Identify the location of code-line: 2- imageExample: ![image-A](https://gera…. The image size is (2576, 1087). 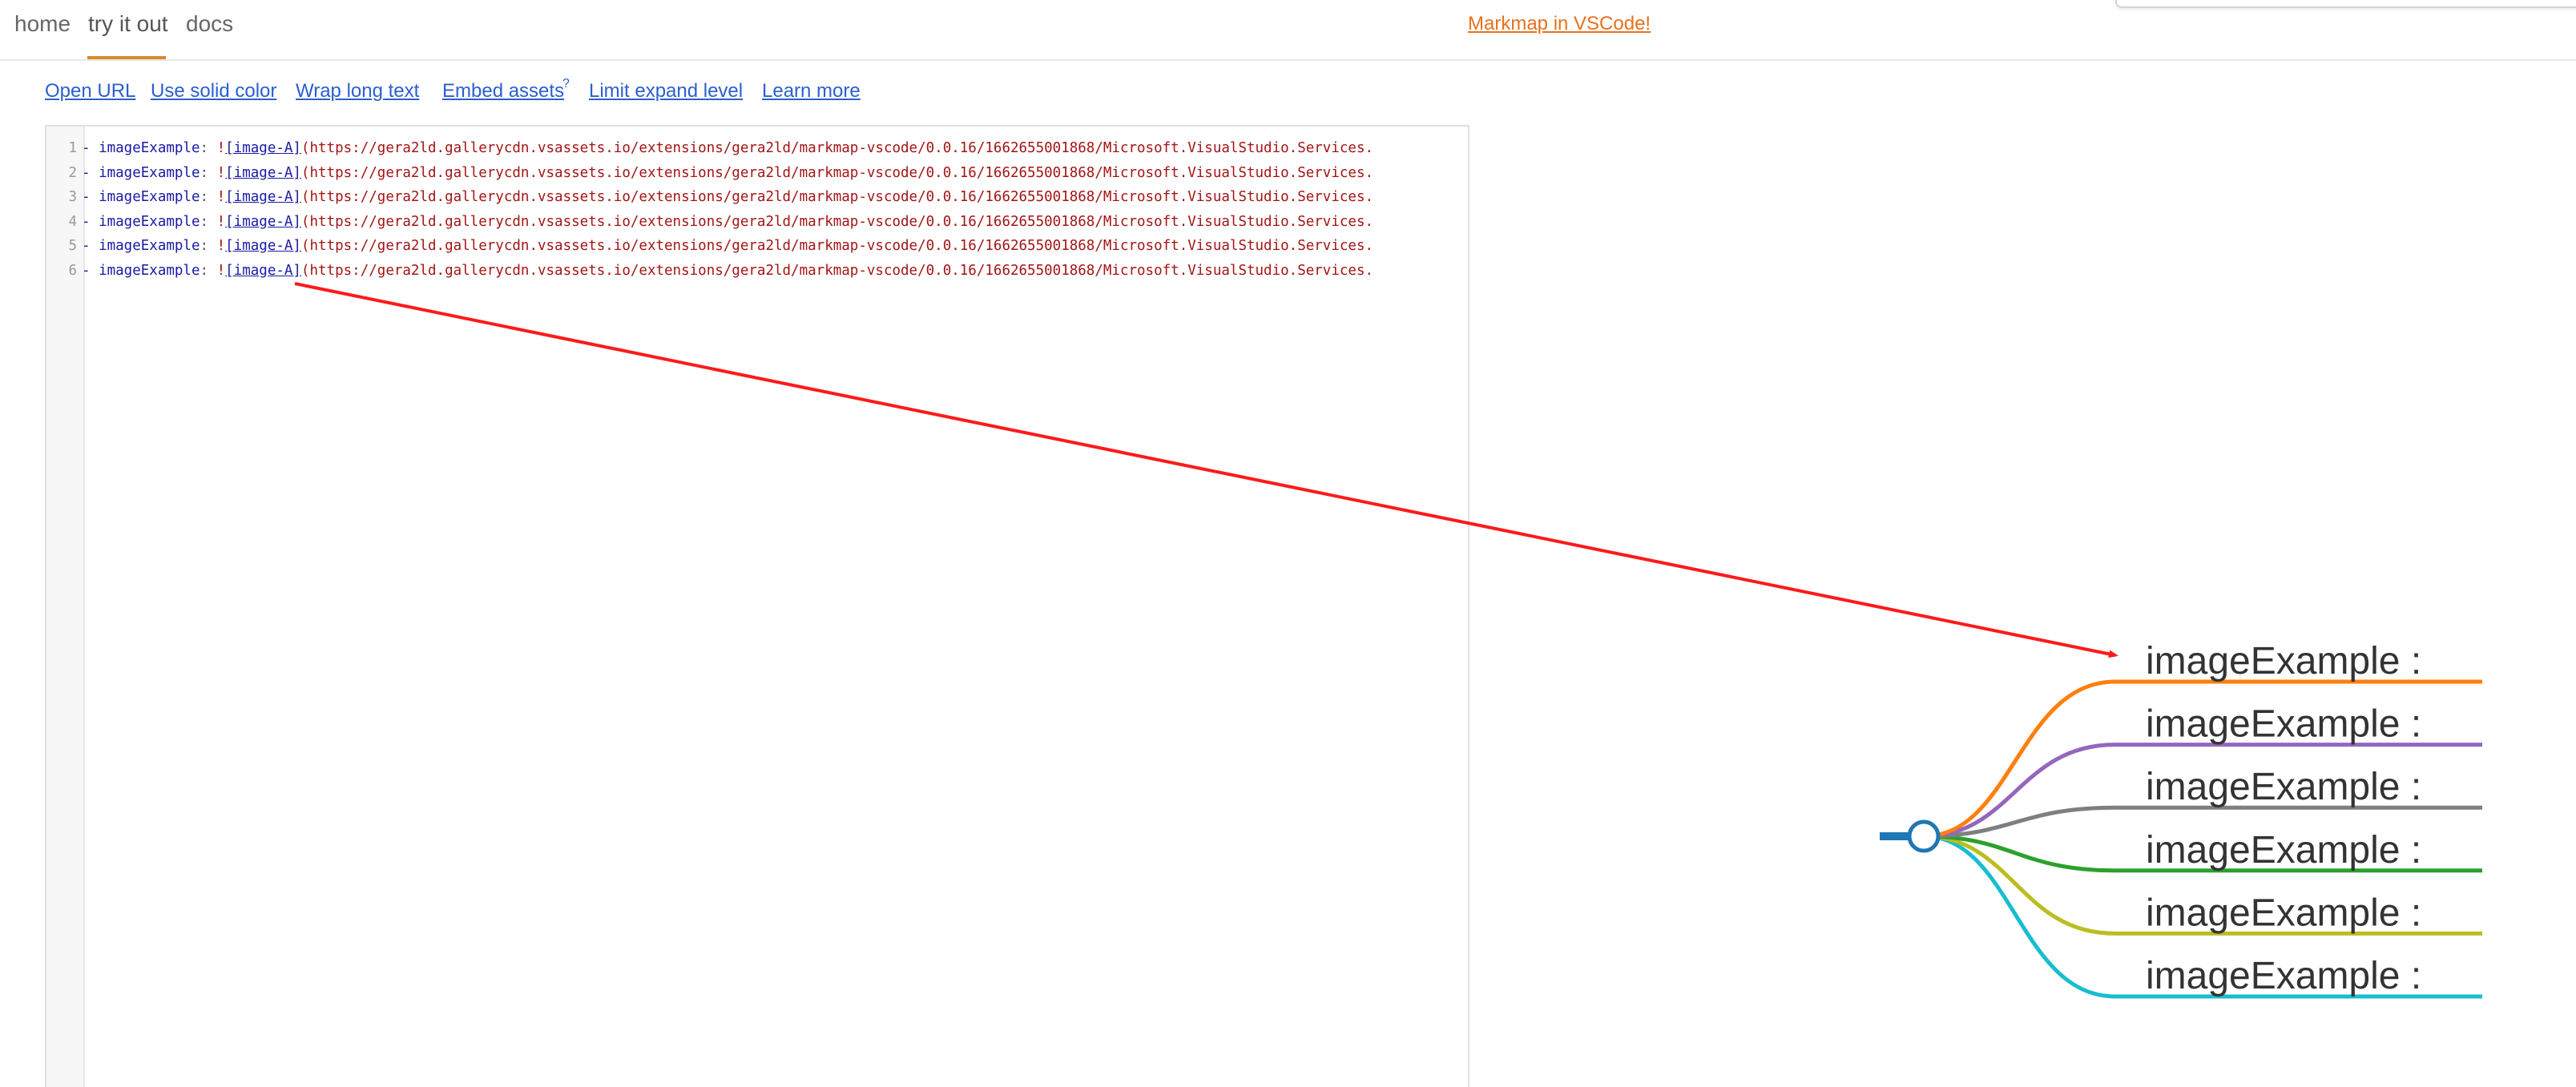
(757, 173).